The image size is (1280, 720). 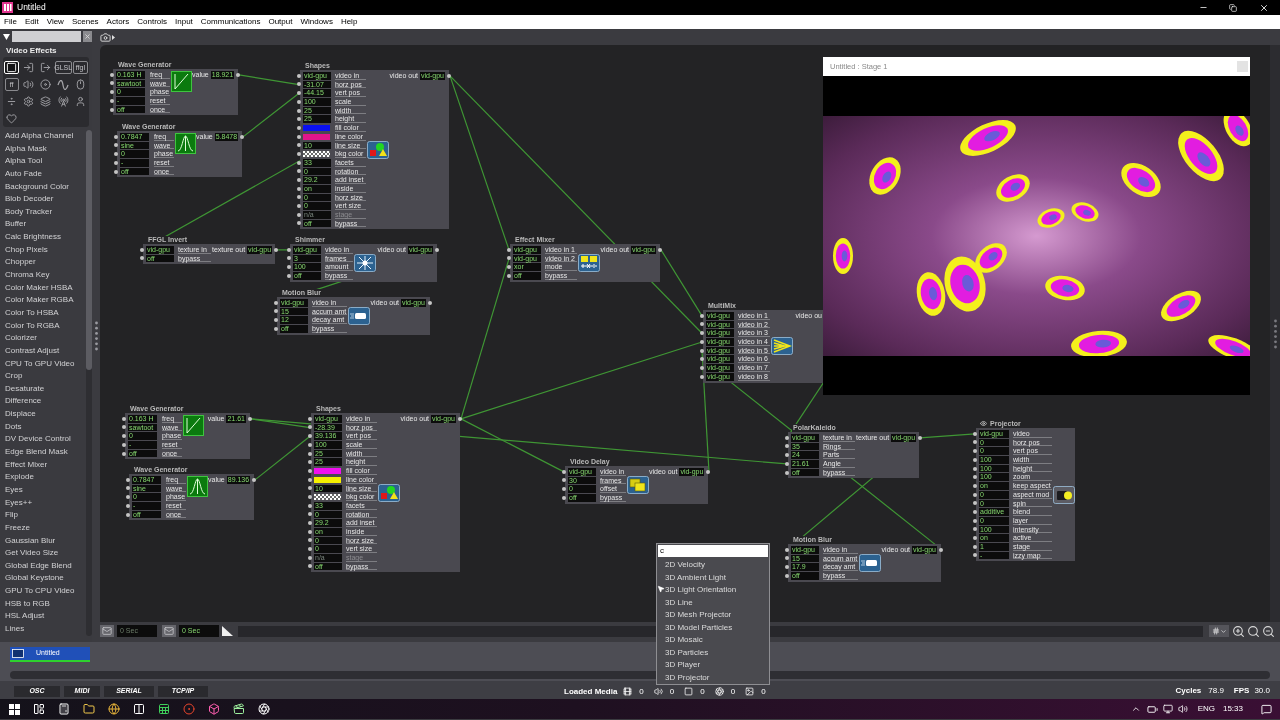 What do you see at coordinates (43, 427) in the screenshot?
I see `effect-list-item: Dots` at bounding box center [43, 427].